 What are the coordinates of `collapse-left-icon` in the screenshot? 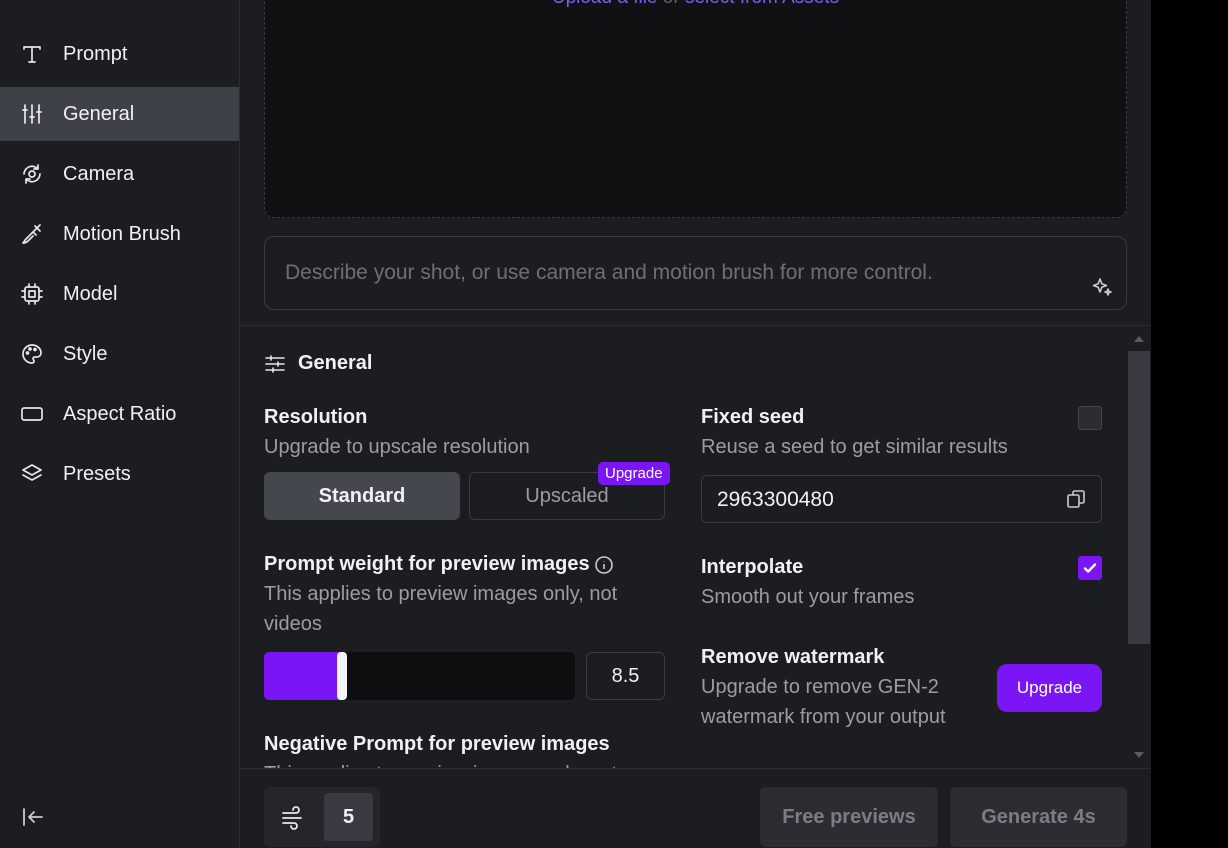 It's located at (33, 817).